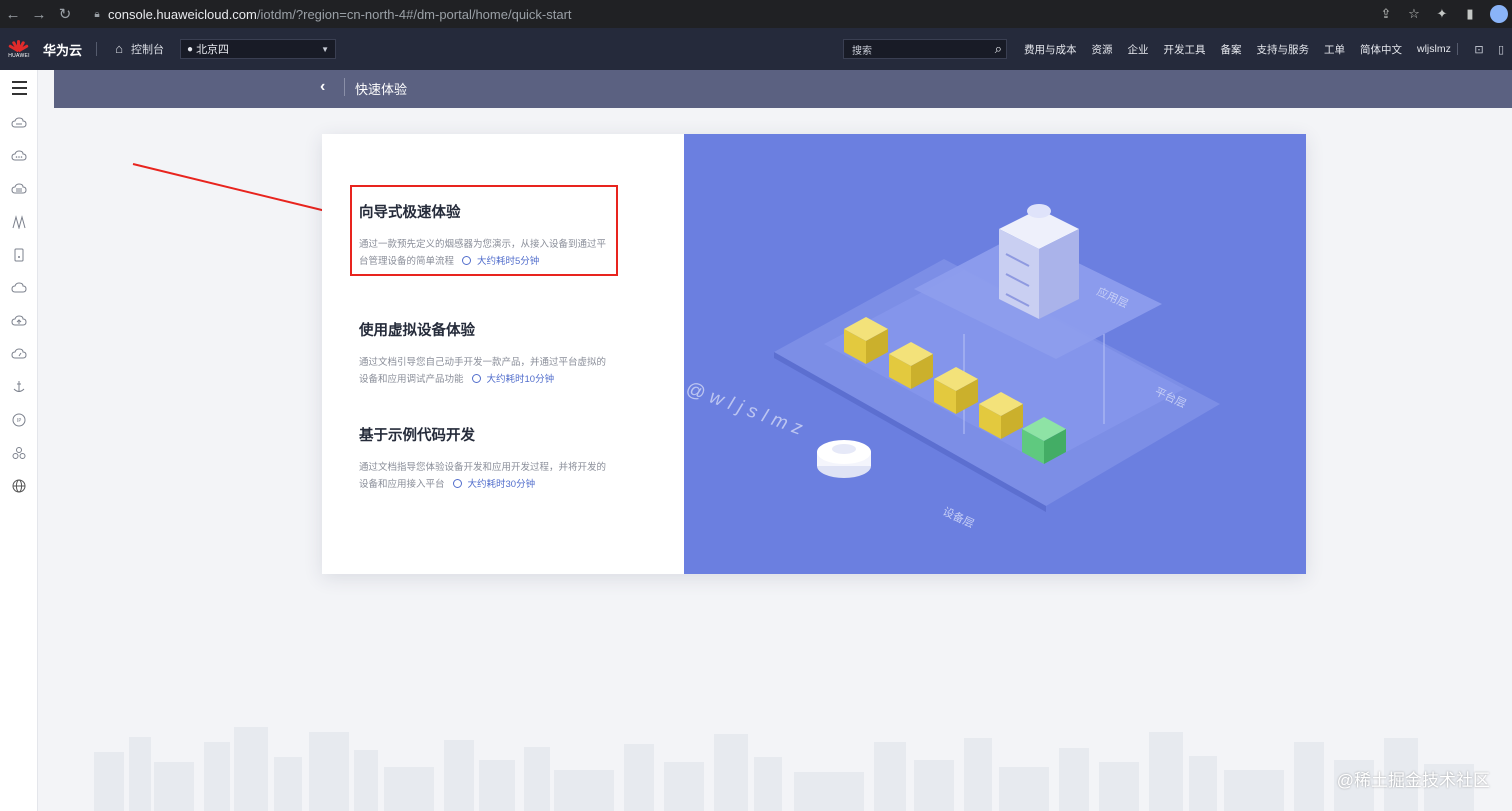 The height and width of the screenshot is (811, 1512). What do you see at coordinates (182, 14) in the screenshot?
I see `url-host: console.huaweicloud.com` at bounding box center [182, 14].